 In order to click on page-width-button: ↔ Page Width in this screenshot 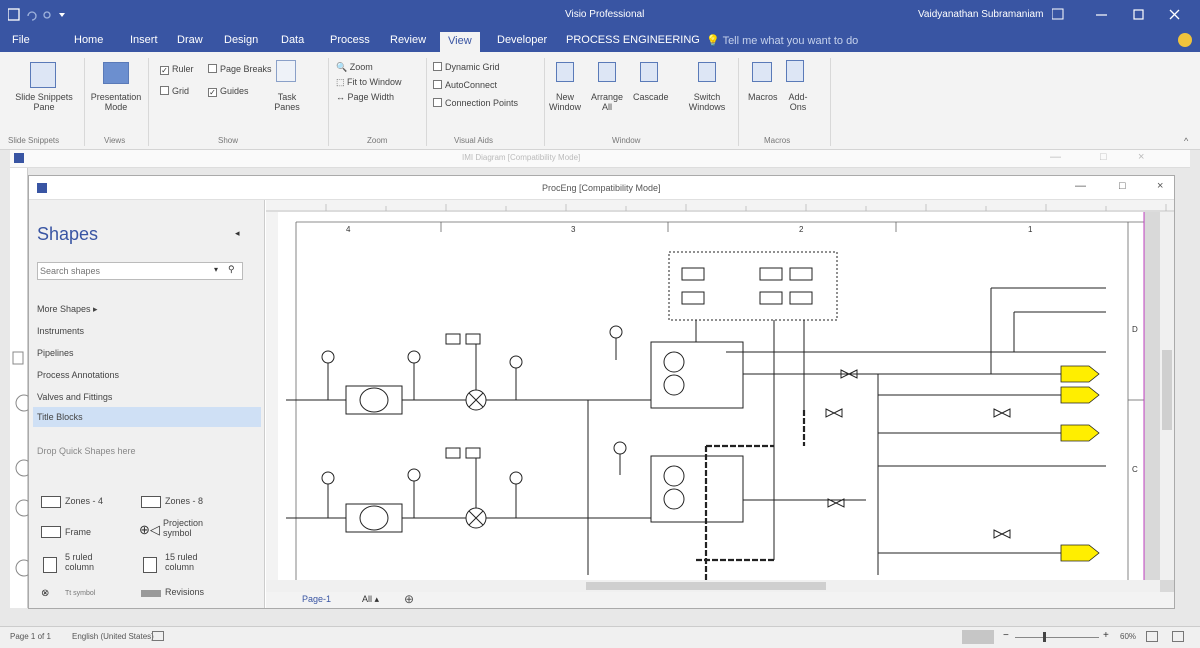, I will do `click(365, 97)`.